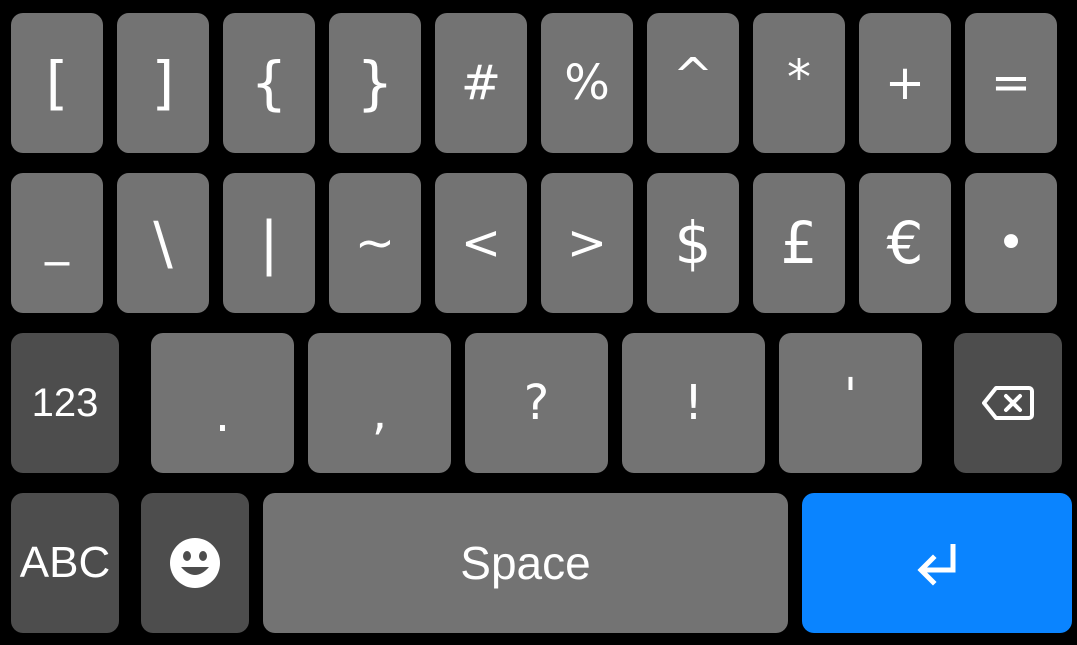 This screenshot has height=645, width=1077. I want to click on backspace-icon, so click(1008, 403).